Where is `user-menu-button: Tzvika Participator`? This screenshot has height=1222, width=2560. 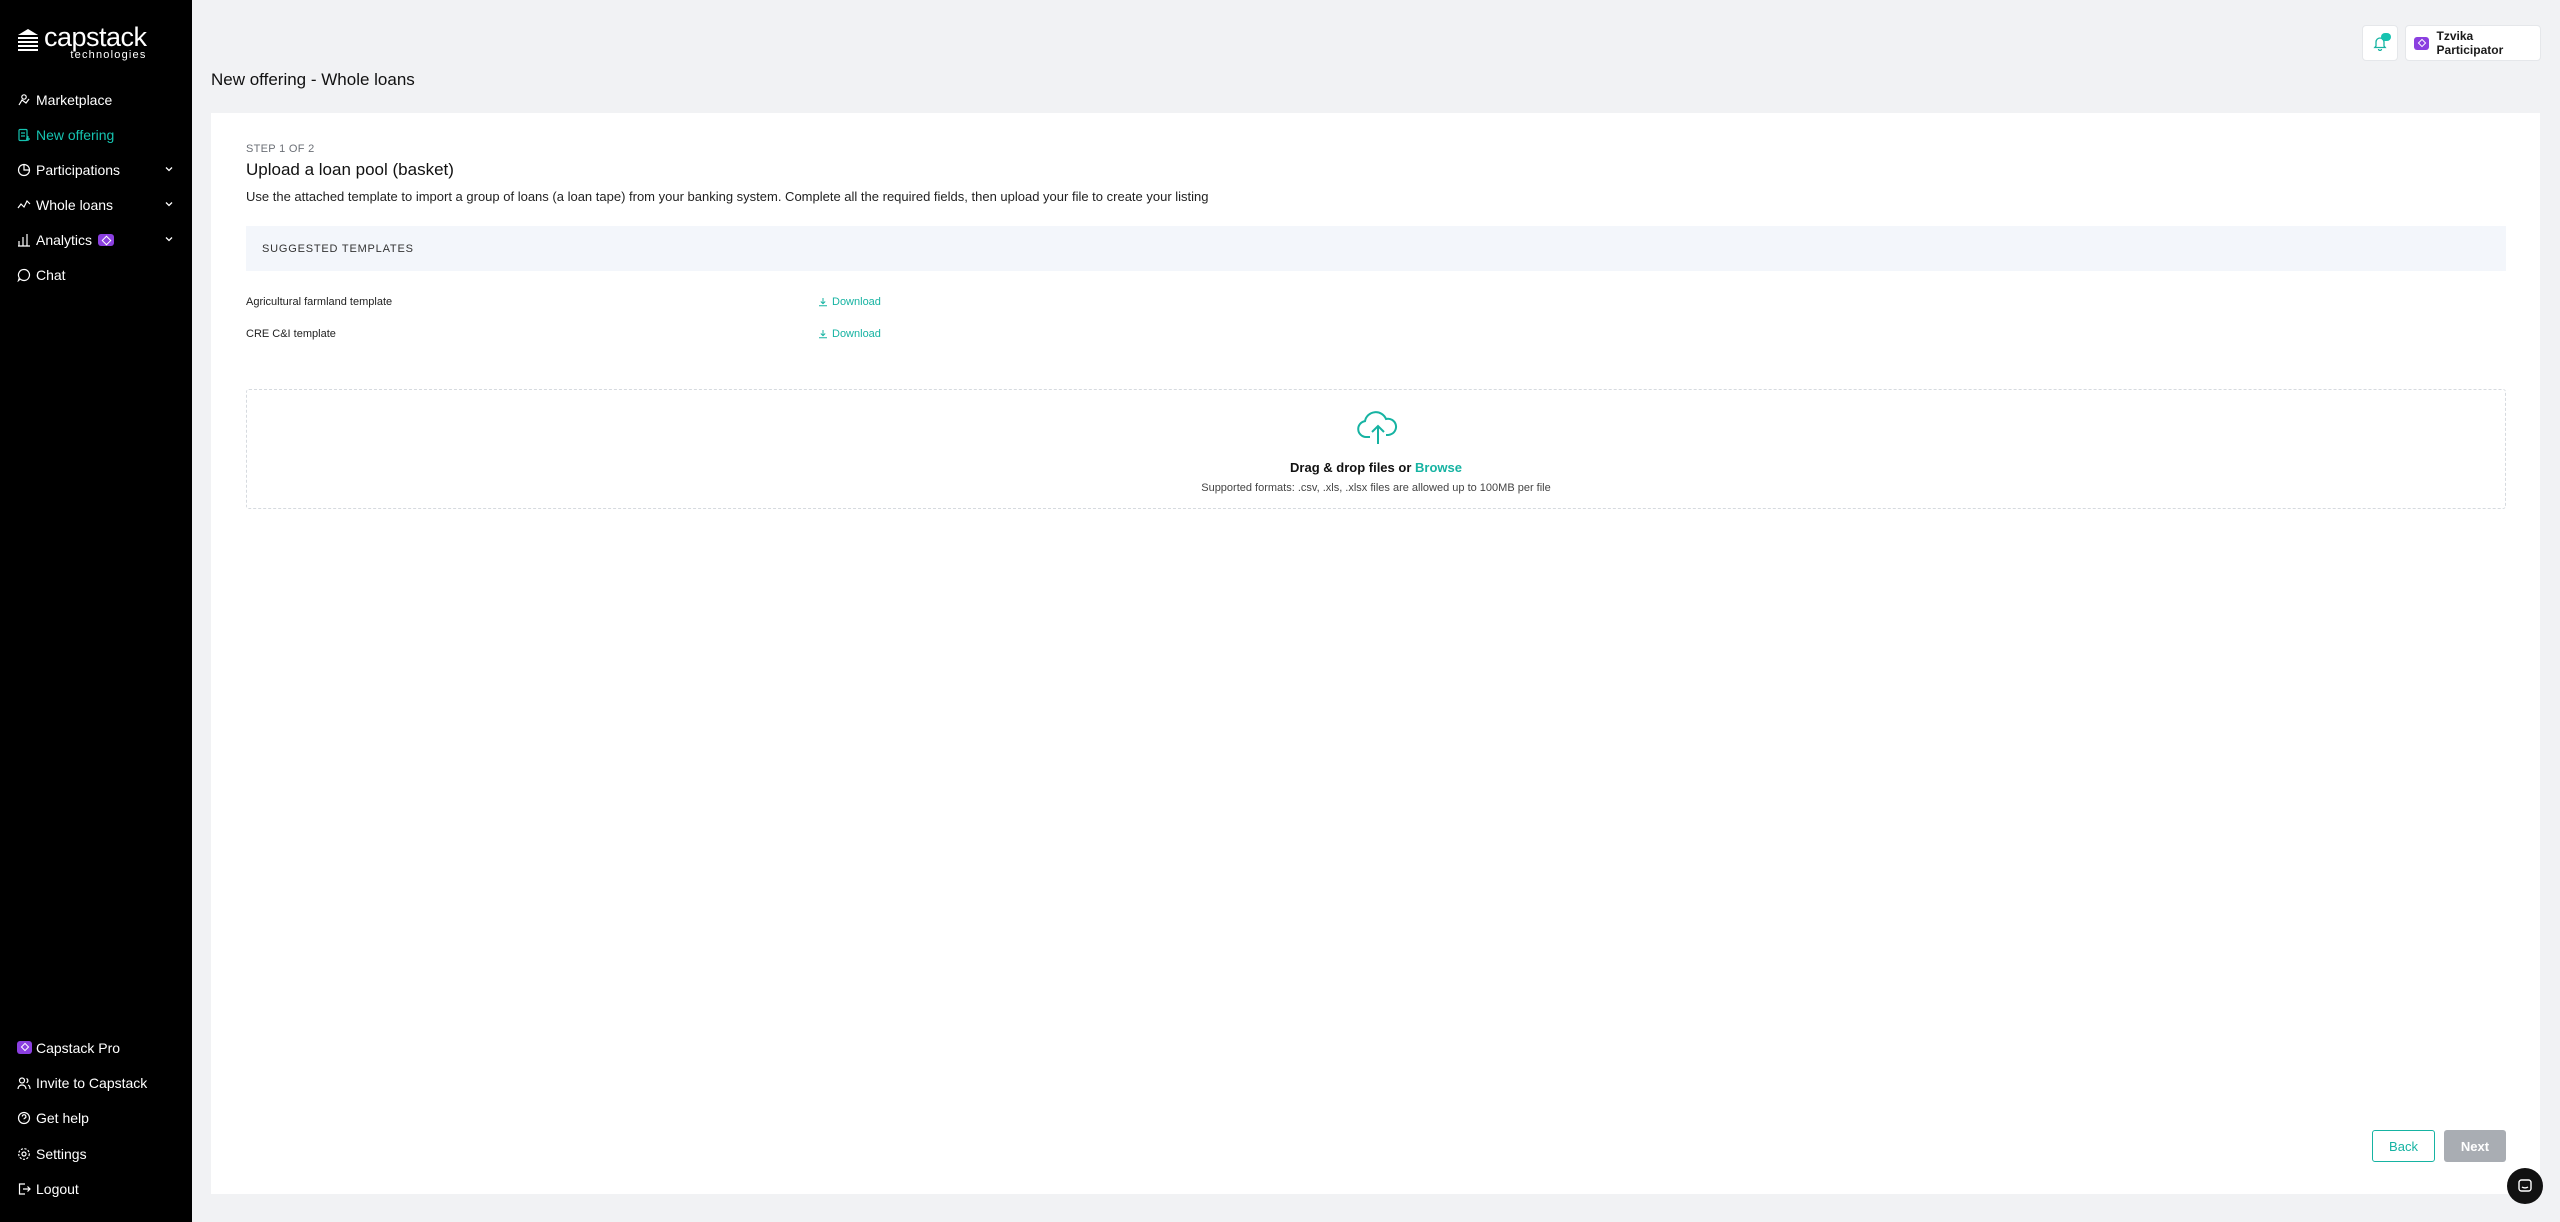
user-menu-button: Tzvika Participator is located at coordinates (2473, 43).